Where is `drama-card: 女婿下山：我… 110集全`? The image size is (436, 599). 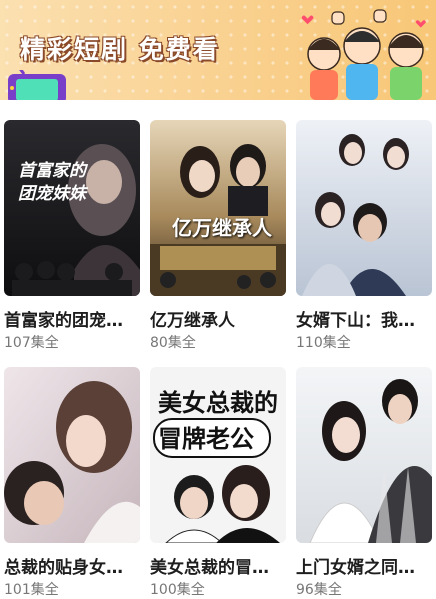 drama-card: 女婿下山：我… 110集全 is located at coordinates (364, 235).